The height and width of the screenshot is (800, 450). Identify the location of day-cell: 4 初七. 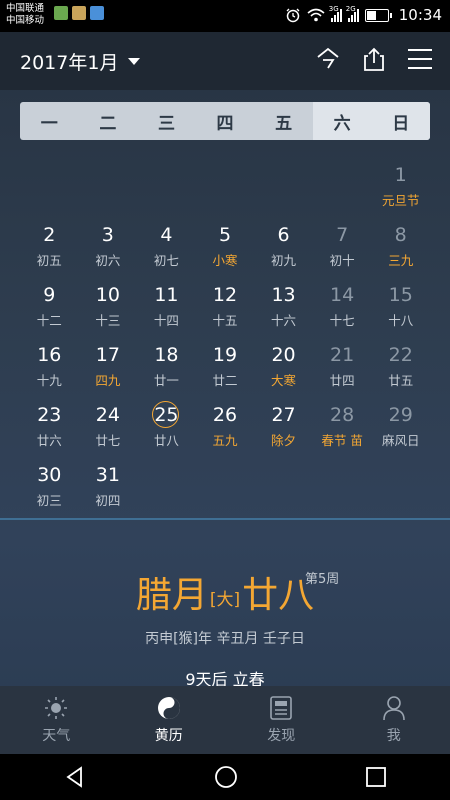
(166, 250).